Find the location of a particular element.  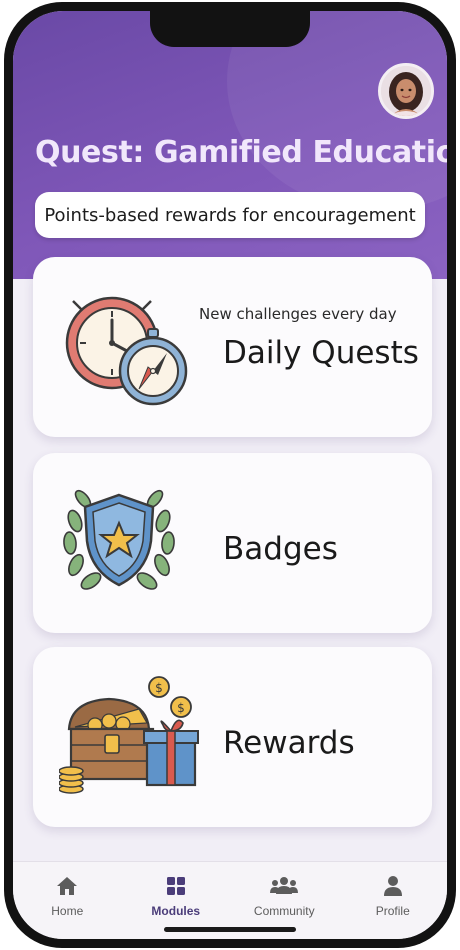

camera-notch is located at coordinates (230, 29).